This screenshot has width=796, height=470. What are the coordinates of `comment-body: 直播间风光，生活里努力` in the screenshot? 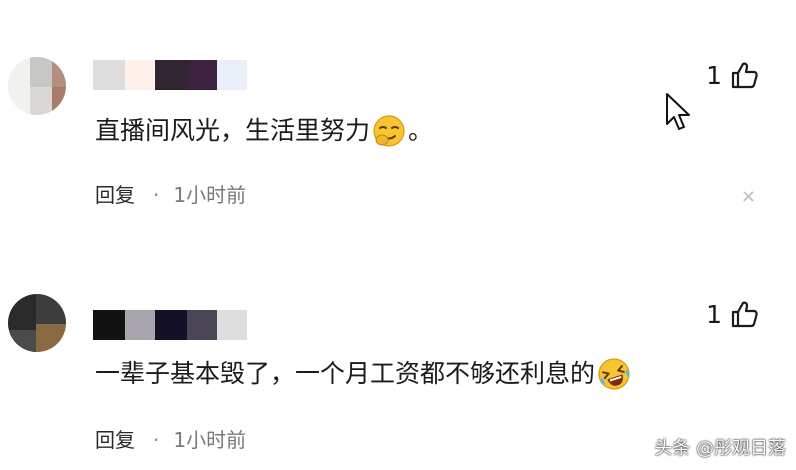 It's located at (233, 130).